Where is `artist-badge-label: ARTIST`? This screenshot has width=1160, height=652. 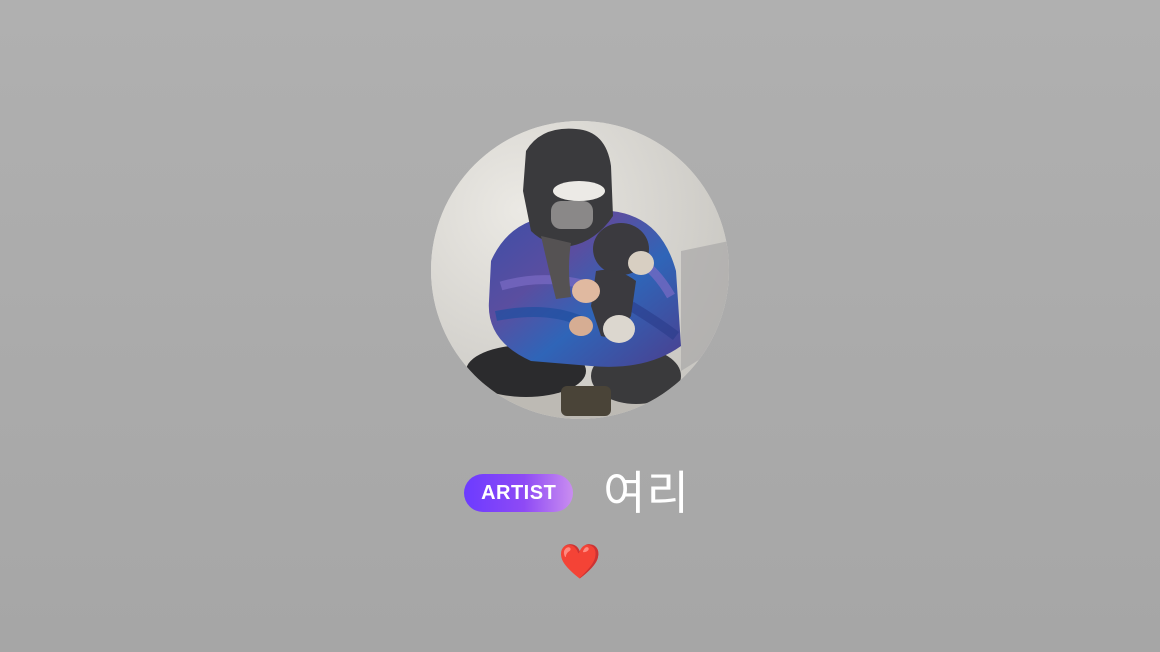
artist-badge-label: ARTIST is located at coordinates (519, 492).